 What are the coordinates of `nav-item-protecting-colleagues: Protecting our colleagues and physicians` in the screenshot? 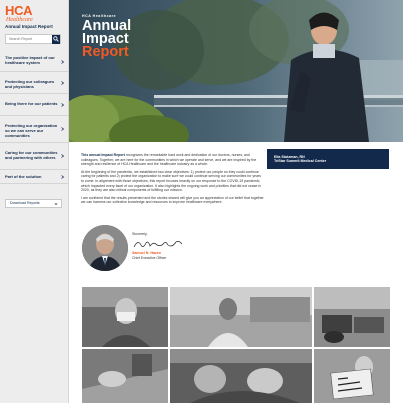 It's located at (34, 83).